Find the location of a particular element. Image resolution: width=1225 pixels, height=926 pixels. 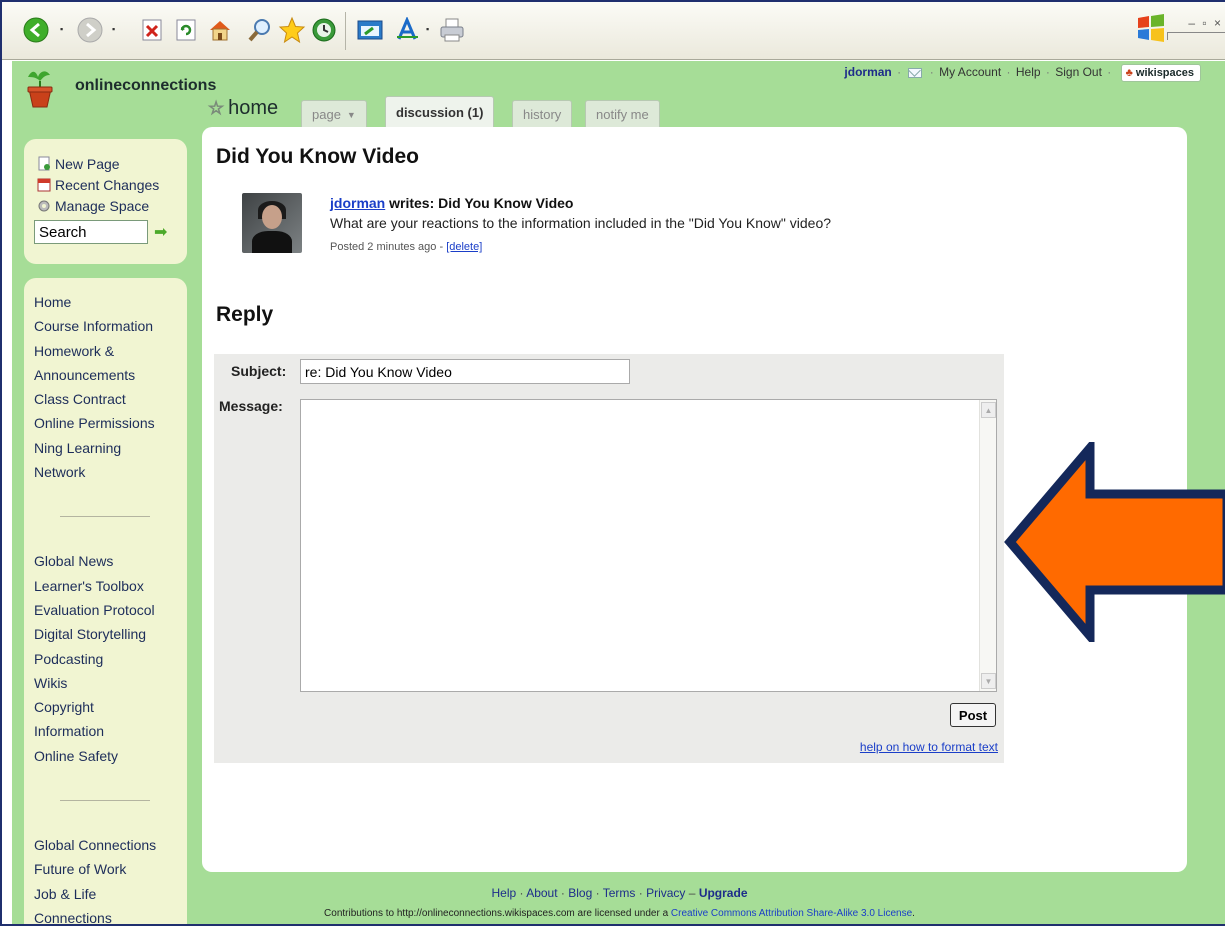

post-button: Post is located at coordinates (973, 715).